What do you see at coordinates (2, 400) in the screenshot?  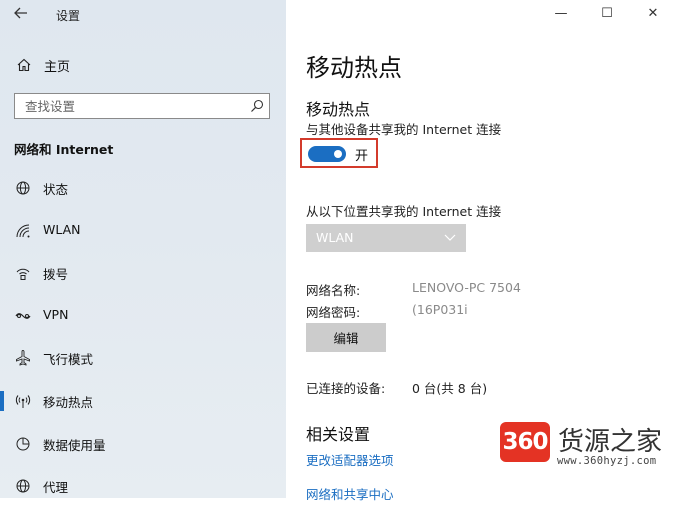 I see `active-indicator` at bounding box center [2, 400].